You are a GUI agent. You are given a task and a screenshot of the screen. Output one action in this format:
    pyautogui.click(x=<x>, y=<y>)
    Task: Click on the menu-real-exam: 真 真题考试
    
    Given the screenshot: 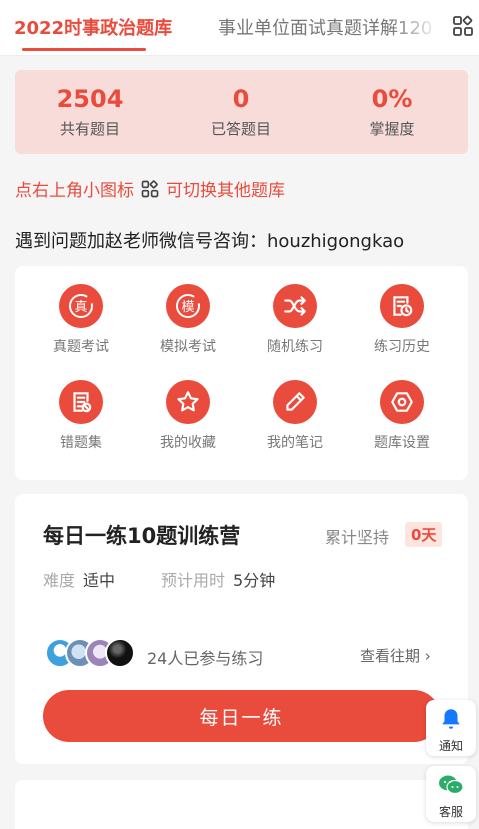 What is the action you would take?
    pyautogui.click(x=81, y=320)
    